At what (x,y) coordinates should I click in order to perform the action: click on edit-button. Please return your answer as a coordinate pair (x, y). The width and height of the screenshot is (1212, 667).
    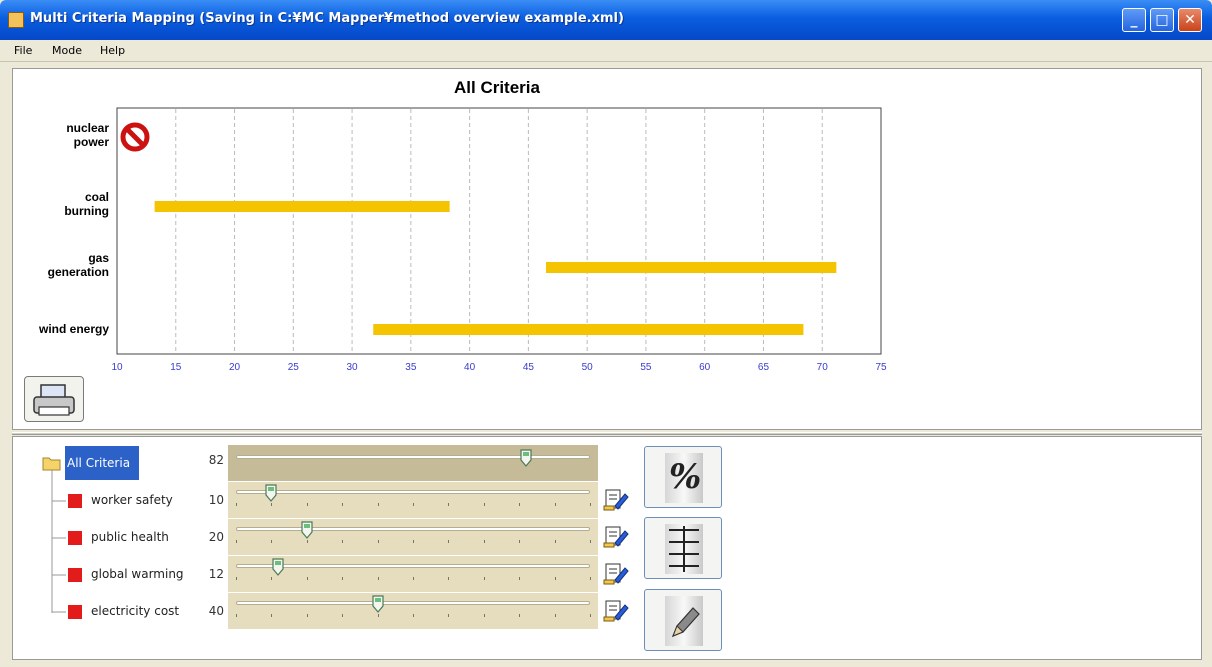
    Looking at the image, I should click on (683, 620).